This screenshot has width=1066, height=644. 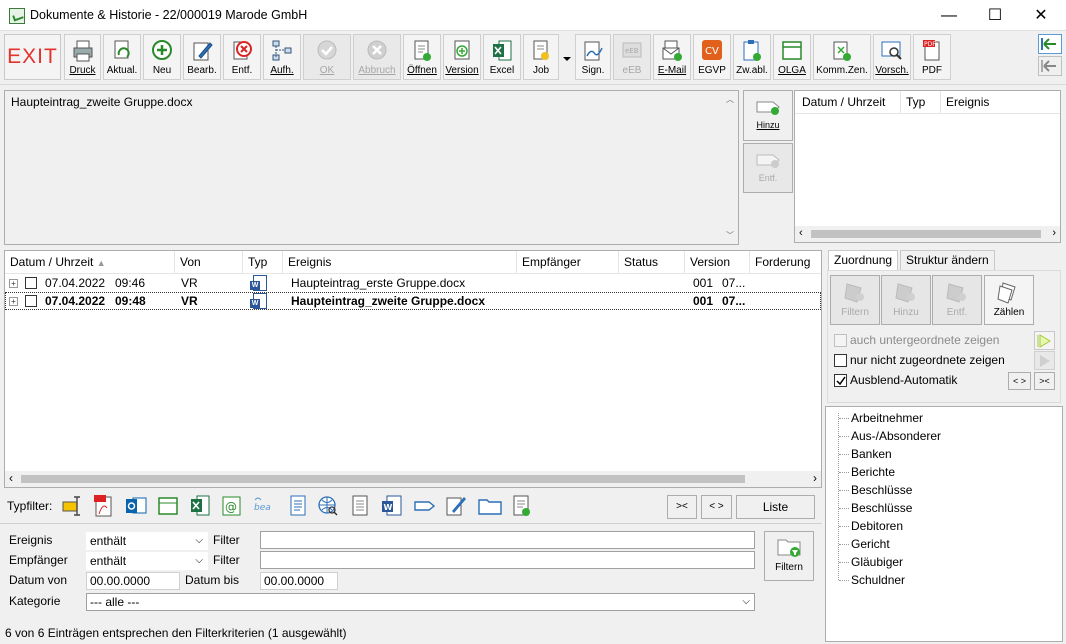 I want to click on tab-zuordnung: Zuordnung, so click(x=863, y=260).